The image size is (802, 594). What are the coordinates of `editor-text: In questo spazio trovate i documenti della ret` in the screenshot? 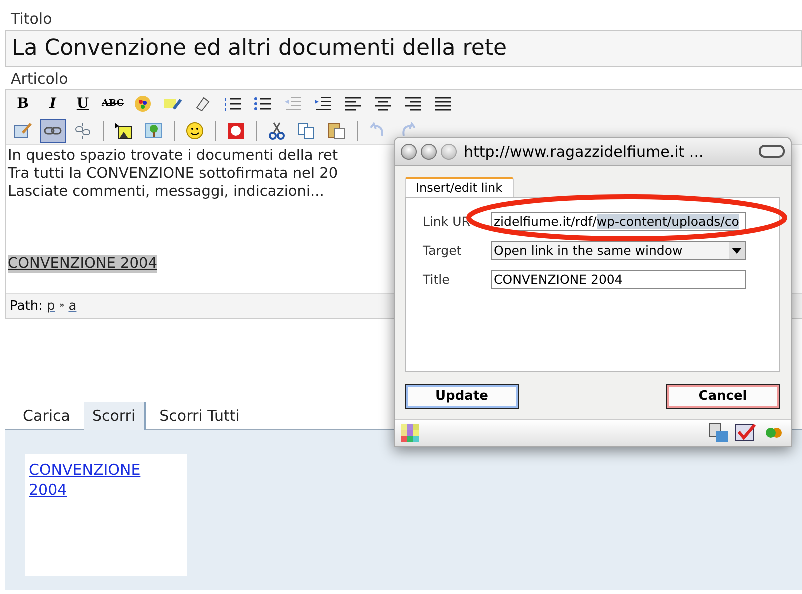 It's located at (173, 156).